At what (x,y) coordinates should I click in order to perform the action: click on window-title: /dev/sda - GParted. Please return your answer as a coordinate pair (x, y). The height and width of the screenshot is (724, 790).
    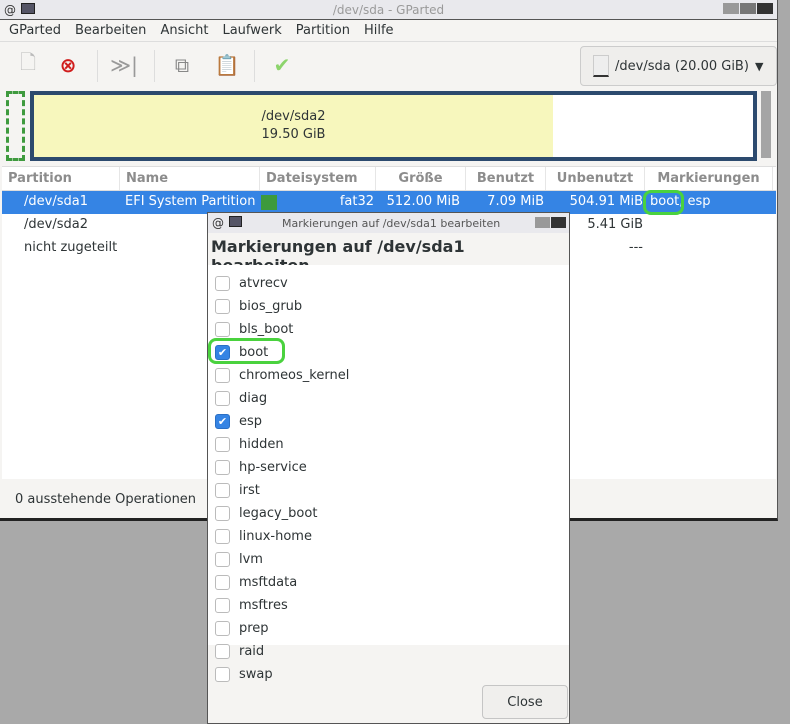
    Looking at the image, I should click on (388, 10).